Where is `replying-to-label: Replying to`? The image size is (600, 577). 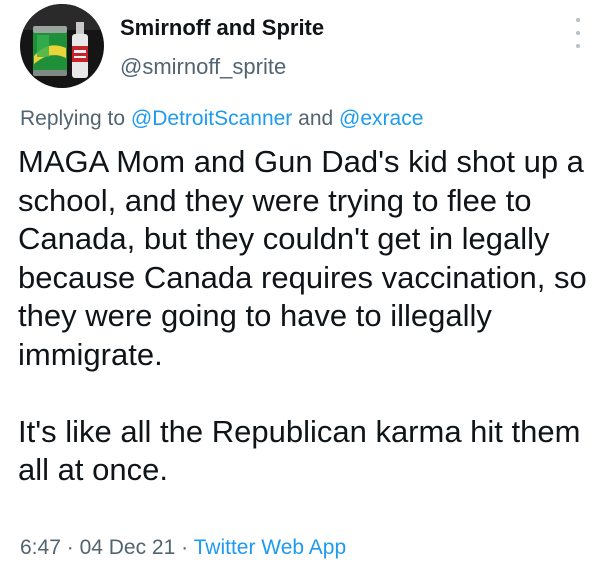
replying-to-label: Replying to is located at coordinates (73, 118).